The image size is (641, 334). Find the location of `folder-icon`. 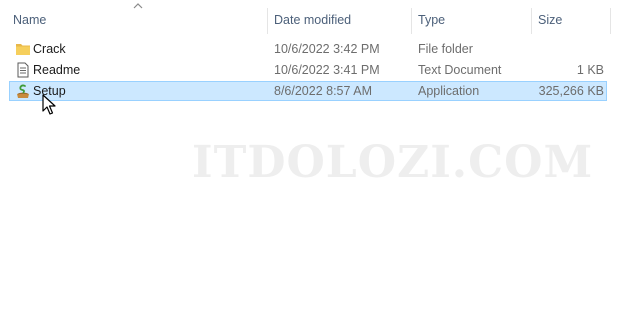

folder-icon is located at coordinates (23, 49).